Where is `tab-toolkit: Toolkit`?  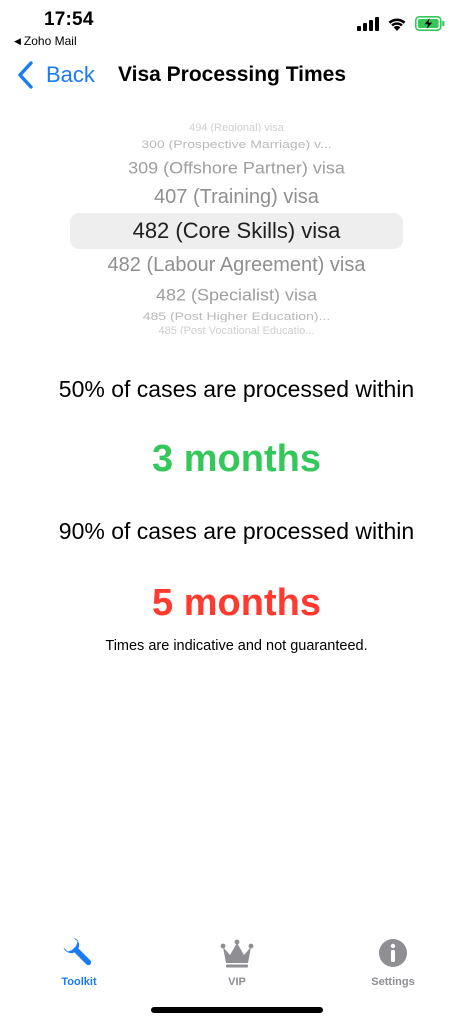
tab-toolkit: Toolkit is located at coordinates (79, 959).